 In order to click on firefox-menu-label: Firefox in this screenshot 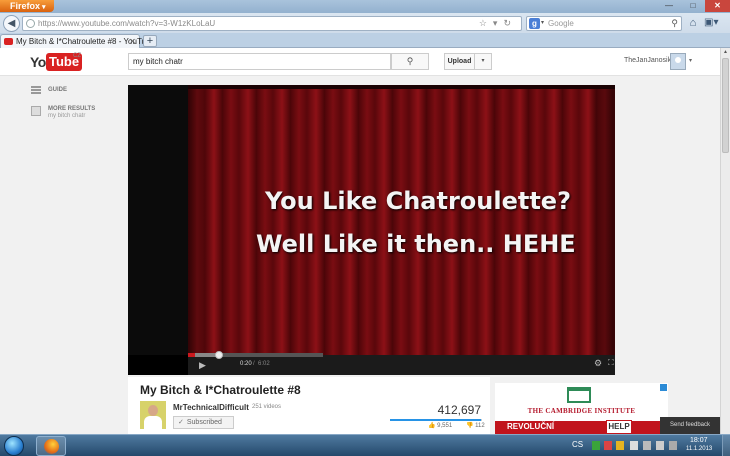, I will do `click(25, 6)`.